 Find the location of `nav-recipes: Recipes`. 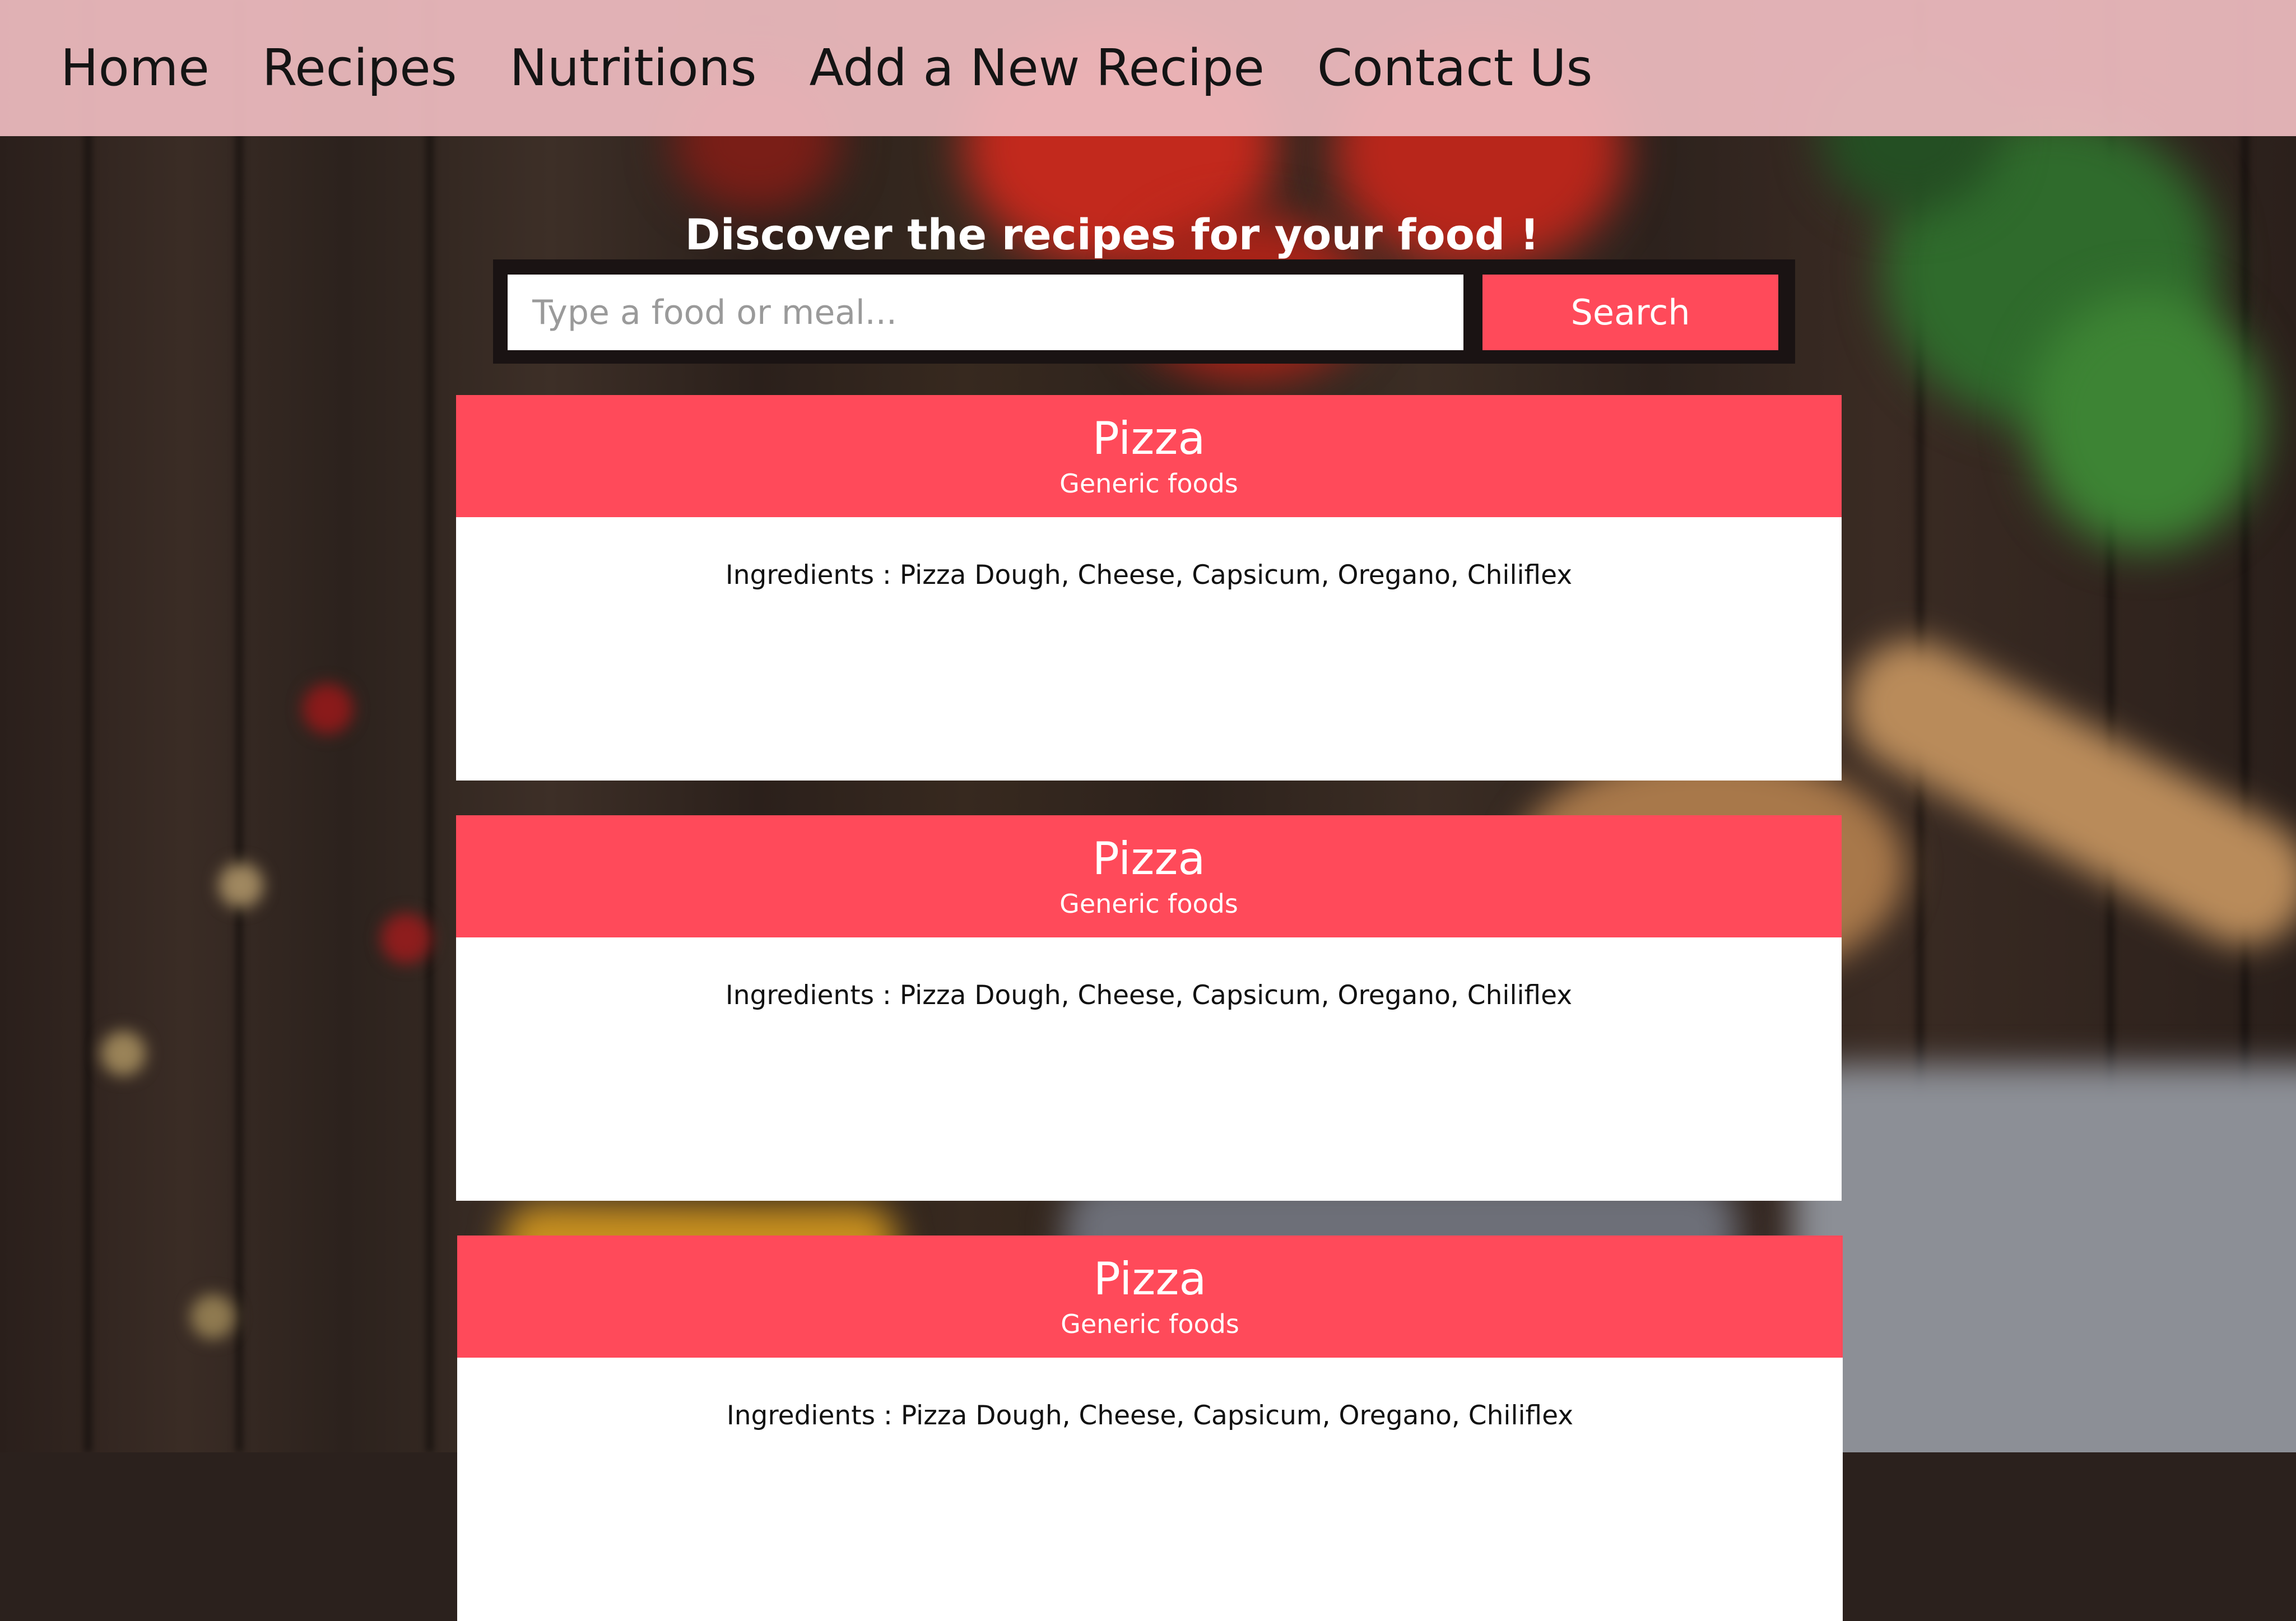

nav-recipes: Recipes is located at coordinates (359, 68).